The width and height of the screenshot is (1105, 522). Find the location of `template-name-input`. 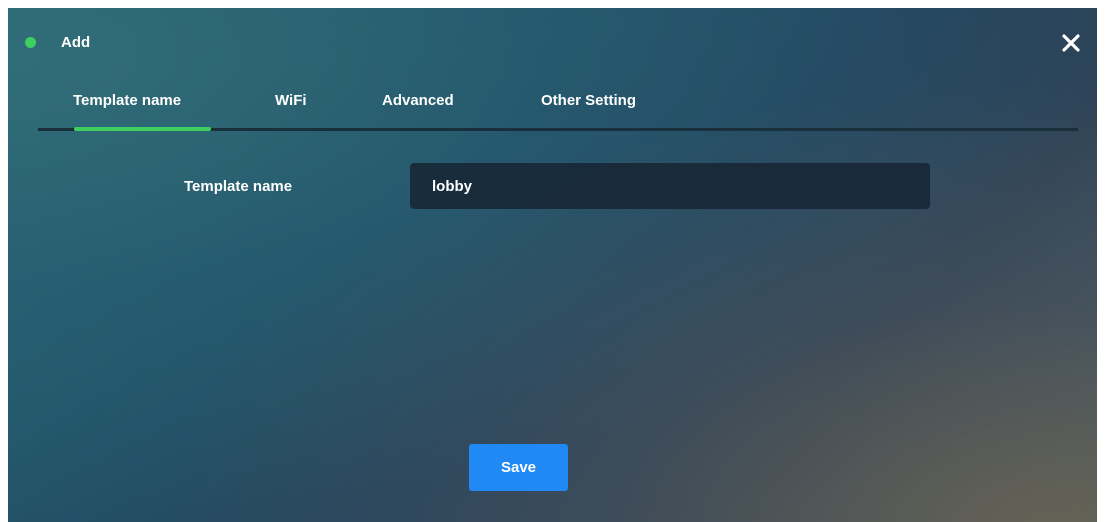

template-name-input is located at coordinates (670, 186).